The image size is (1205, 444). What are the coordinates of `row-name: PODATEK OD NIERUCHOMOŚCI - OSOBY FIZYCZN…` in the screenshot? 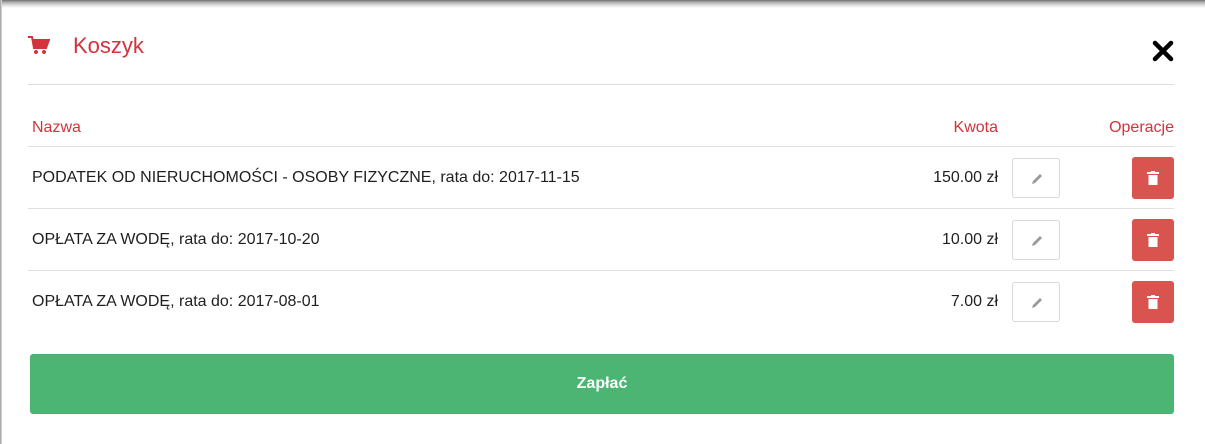 It's located at (459, 177).